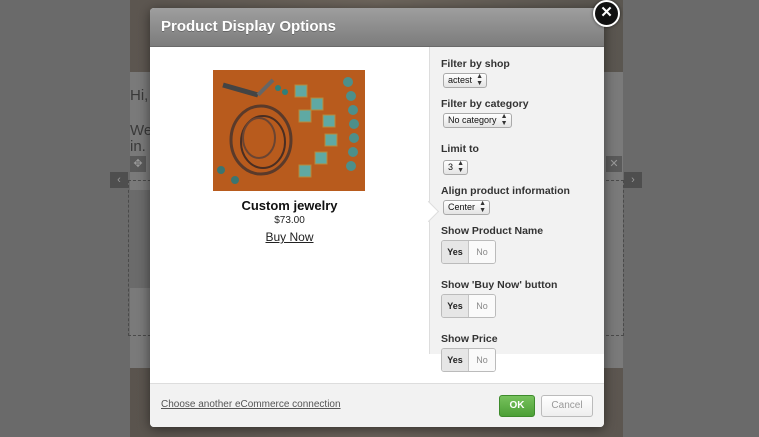 The image size is (759, 437). What do you see at coordinates (505, 191) in the screenshot?
I see `align-label: Align product information` at bounding box center [505, 191].